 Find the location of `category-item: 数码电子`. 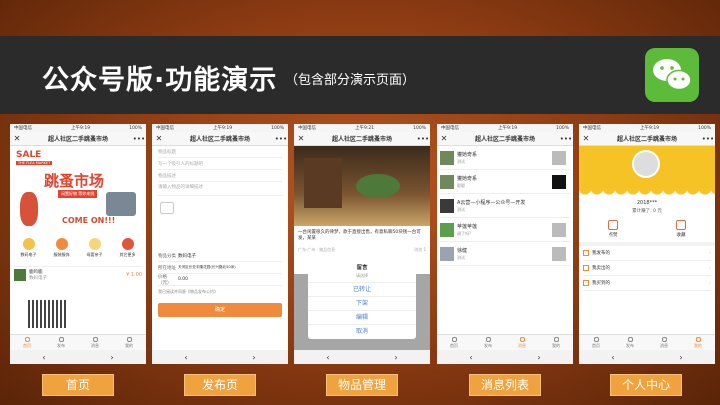

category-item: 数码电子 is located at coordinates (28, 248).